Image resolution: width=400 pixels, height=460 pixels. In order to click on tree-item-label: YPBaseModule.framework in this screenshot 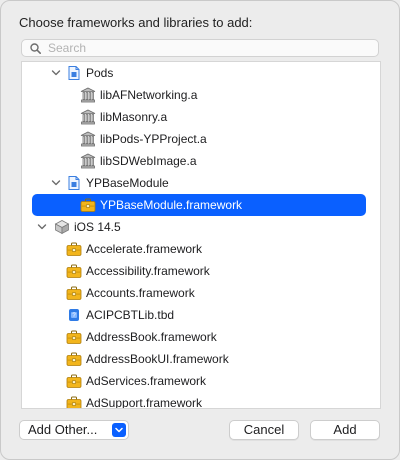, I will do `click(171, 205)`.